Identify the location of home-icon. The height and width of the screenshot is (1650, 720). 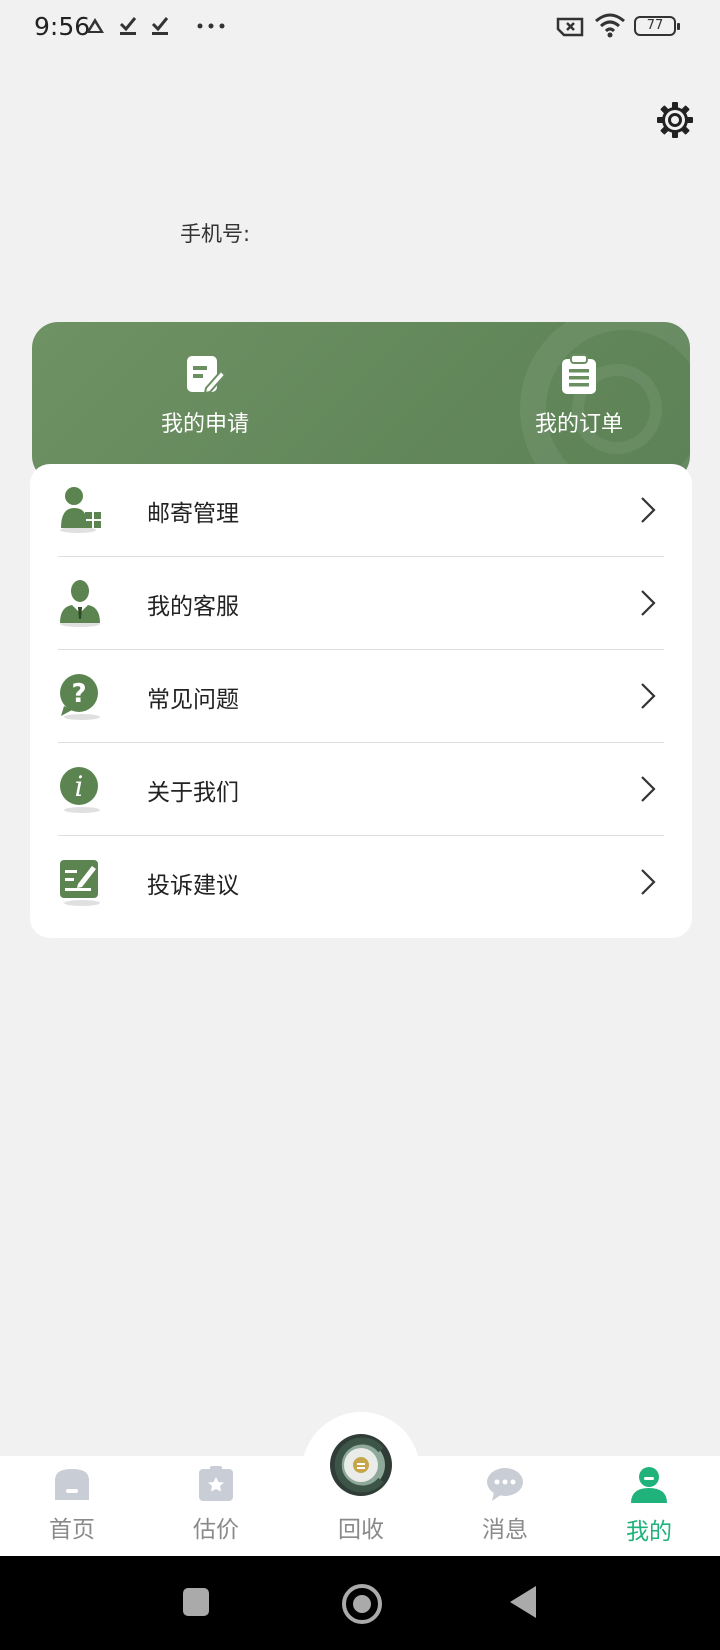
(72, 1484).